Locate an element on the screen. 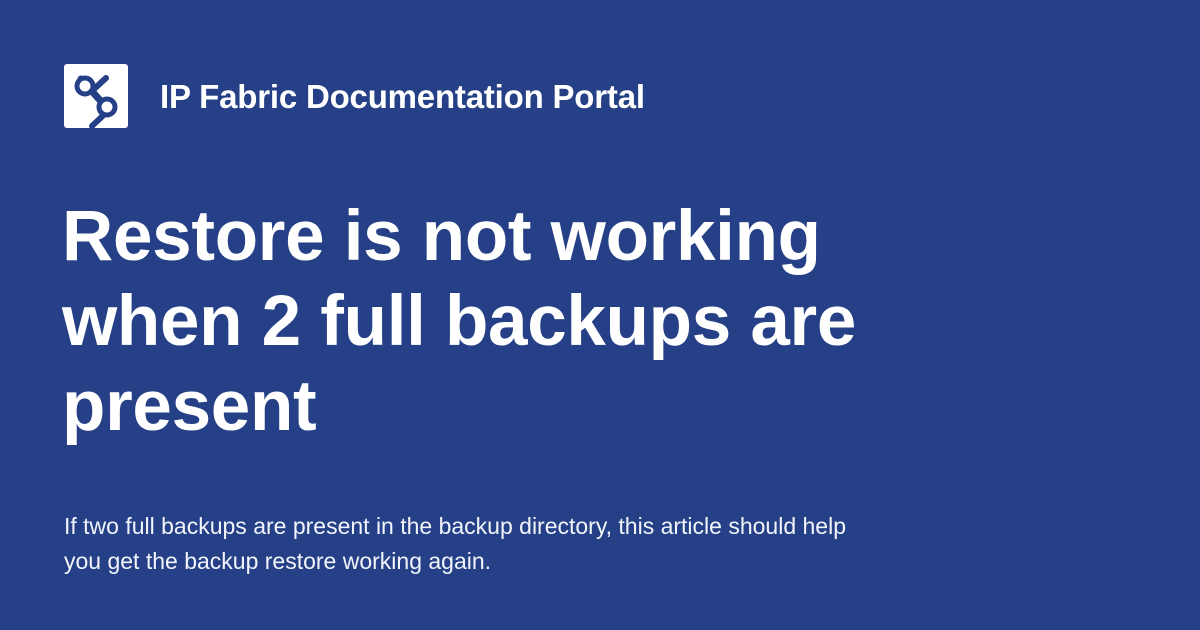 This screenshot has width=1200, height=630. site-name: IP Fabric Documentation Portal is located at coordinates (402, 96).